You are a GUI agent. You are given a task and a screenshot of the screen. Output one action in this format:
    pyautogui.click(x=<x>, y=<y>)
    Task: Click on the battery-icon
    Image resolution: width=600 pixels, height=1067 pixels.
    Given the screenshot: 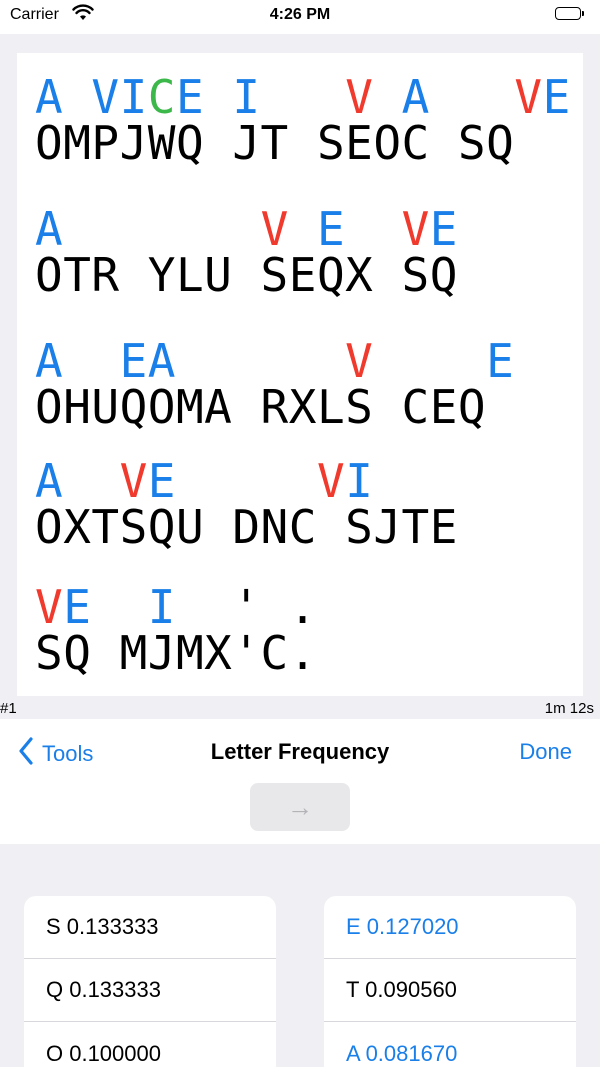 What is the action you would take?
    pyautogui.click(x=570, y=14)
    